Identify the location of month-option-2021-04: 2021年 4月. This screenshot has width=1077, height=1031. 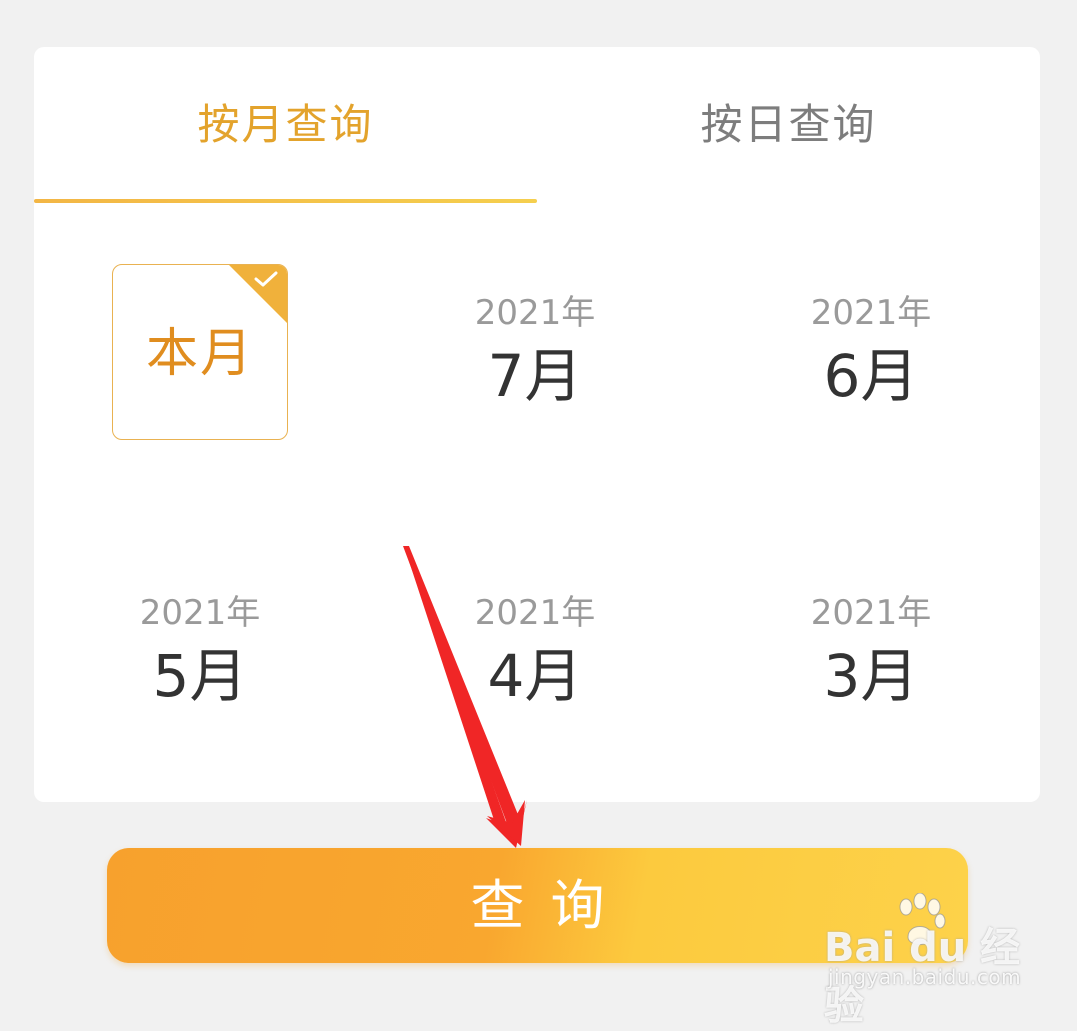
(535, 652).